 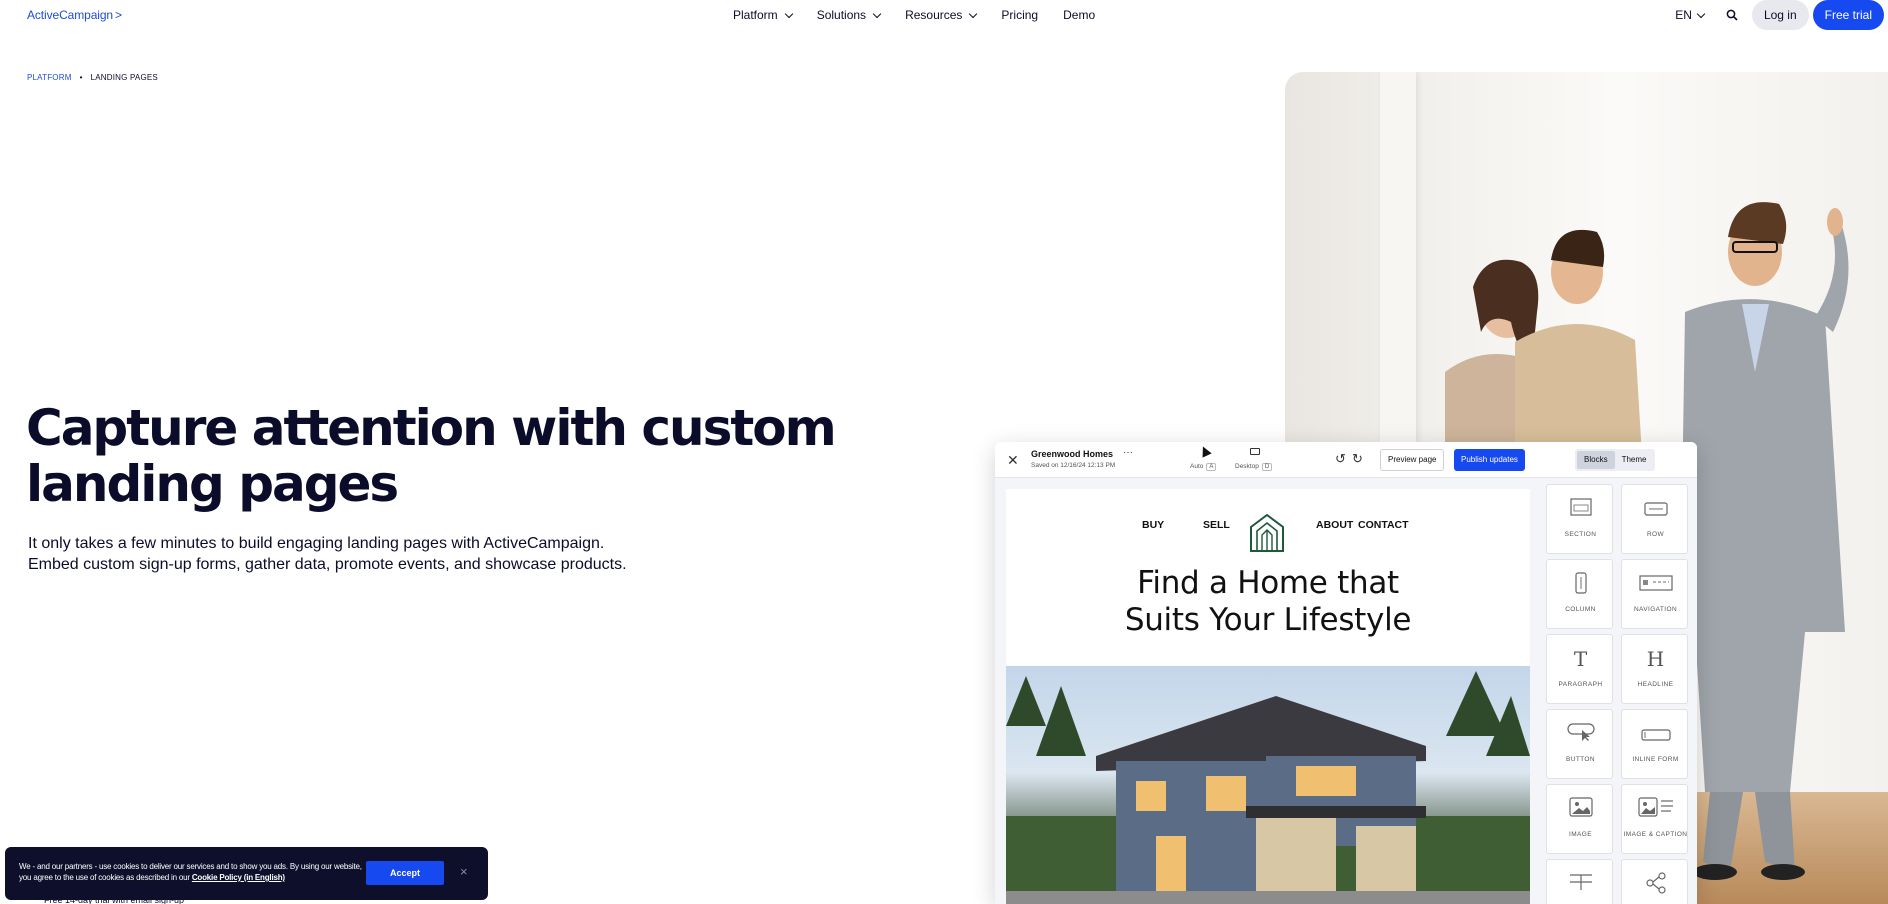 I want to click on logo-text: ActiveCampaign, so click(x=70, y=15).